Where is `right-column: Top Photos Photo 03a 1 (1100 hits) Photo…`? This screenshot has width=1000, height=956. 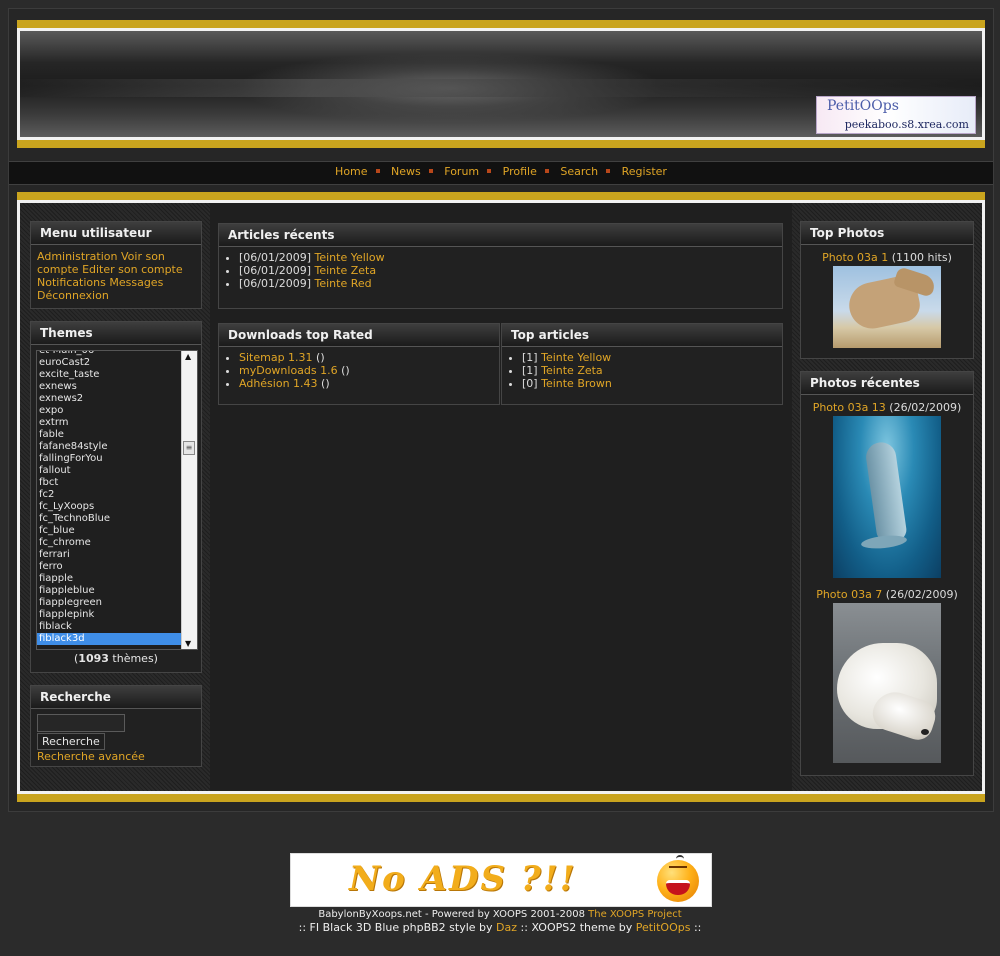 right-column: Top Photos Photo 03a 1 (1100 hits) Photo… is located at coordinates (887, 497).